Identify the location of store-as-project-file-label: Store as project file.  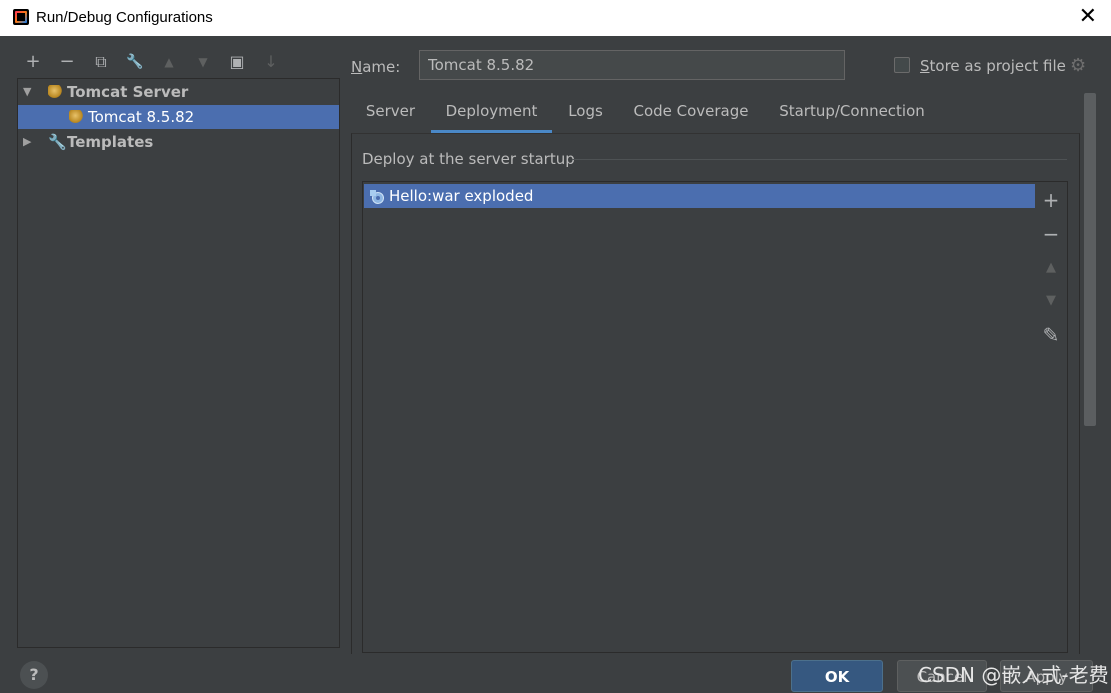
(993, 66).